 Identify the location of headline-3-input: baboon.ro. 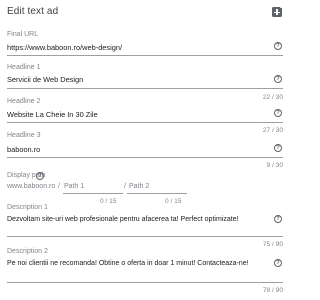
(23, 149).